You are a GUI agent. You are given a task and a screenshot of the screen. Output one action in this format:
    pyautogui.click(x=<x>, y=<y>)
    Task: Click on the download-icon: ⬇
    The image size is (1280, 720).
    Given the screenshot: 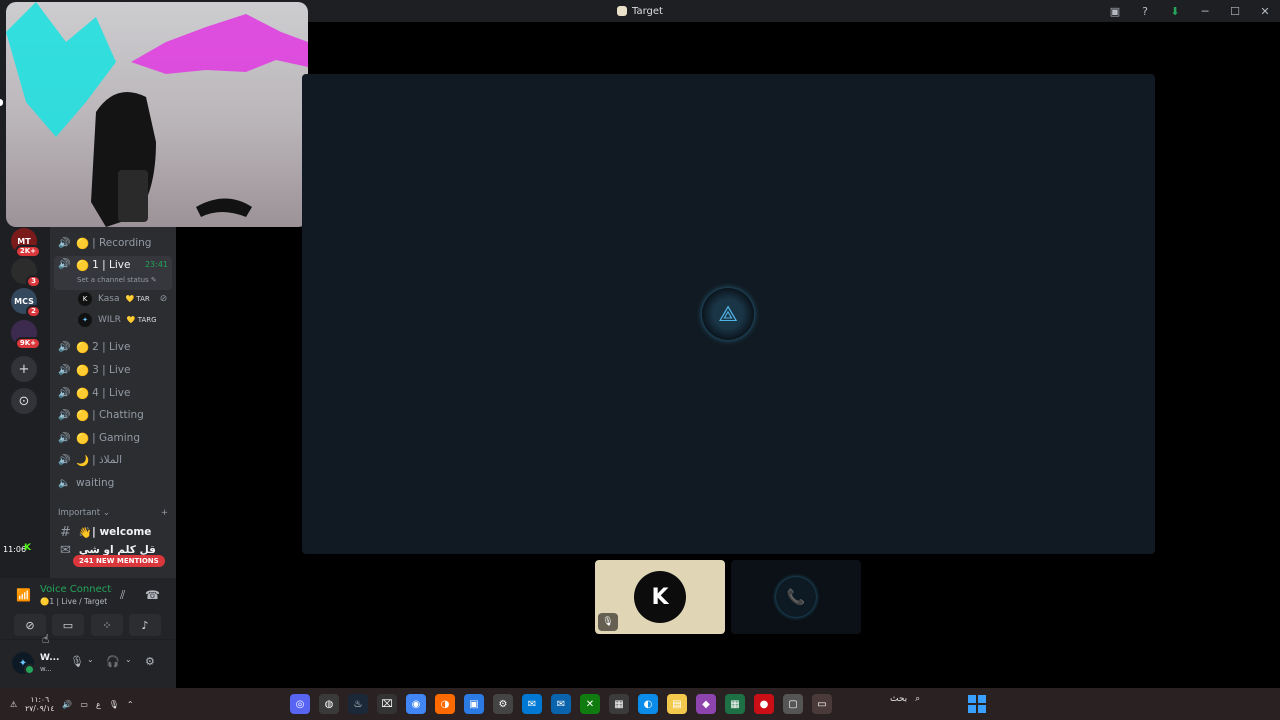 What is the action you would take?
    pyautogui.click(x=1175, y=11)
    